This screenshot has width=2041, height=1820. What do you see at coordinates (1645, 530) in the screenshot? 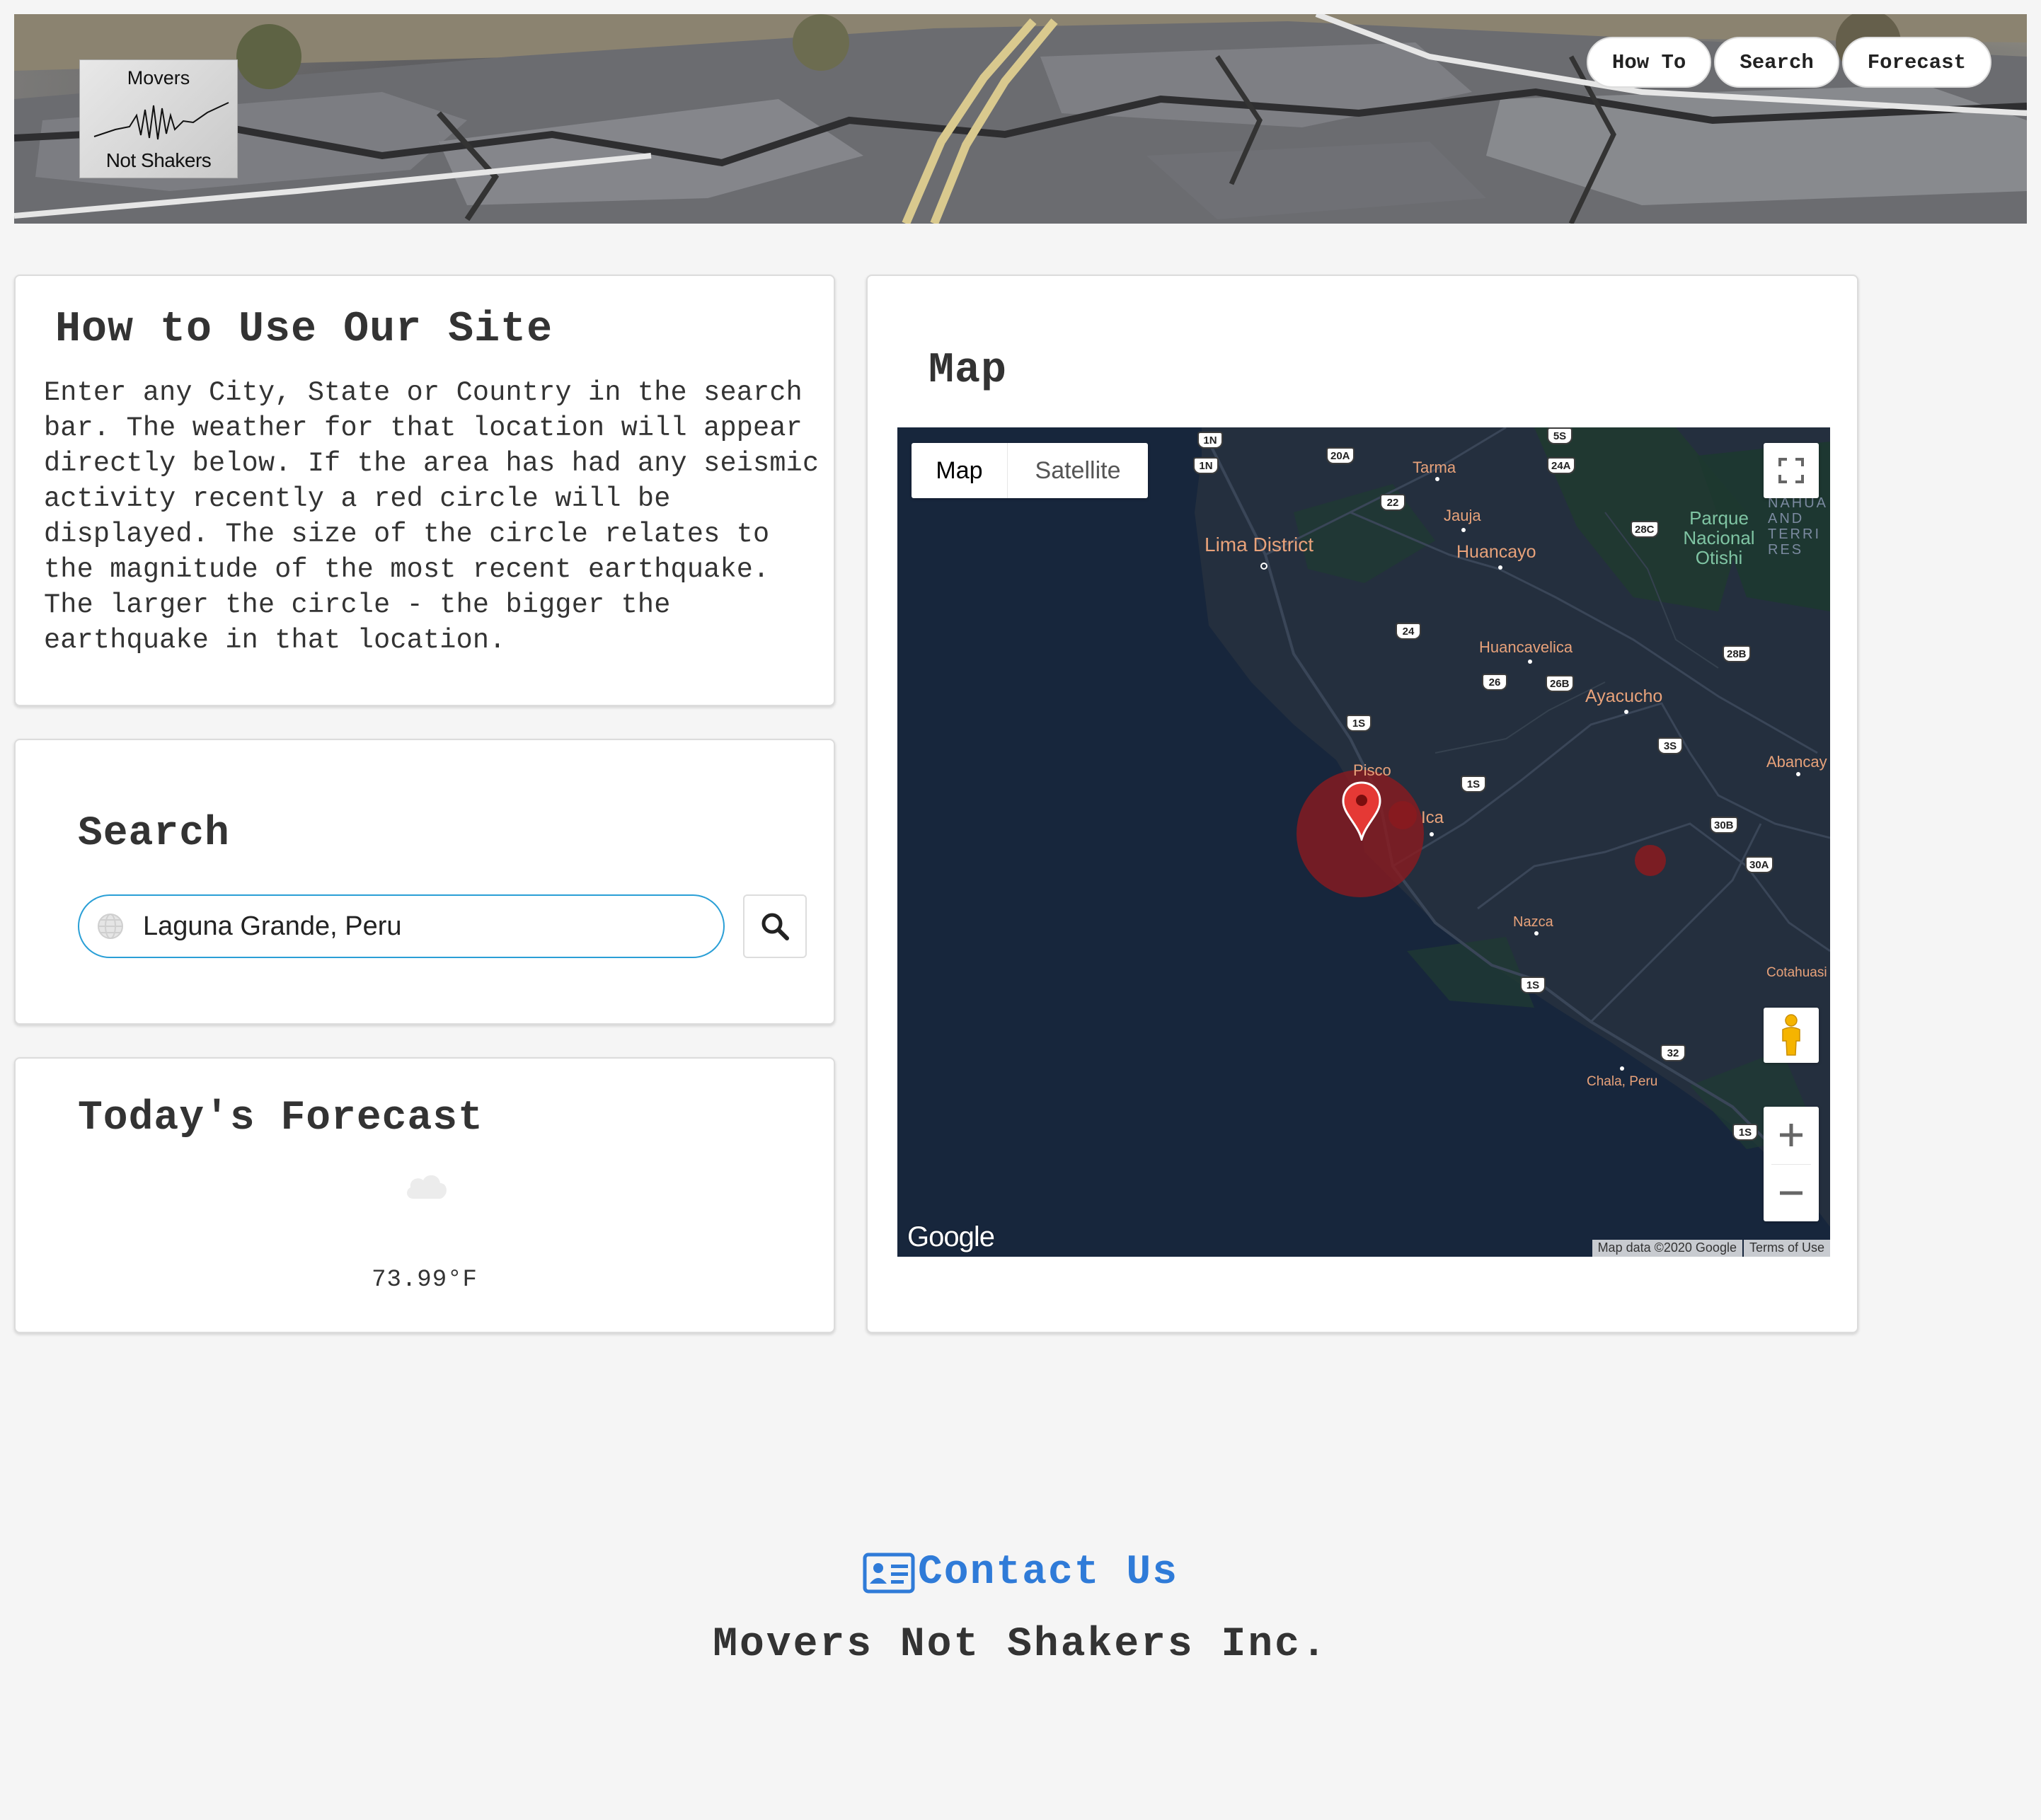
I see `route-shield: 28C` at bounding box center [1645, 530].